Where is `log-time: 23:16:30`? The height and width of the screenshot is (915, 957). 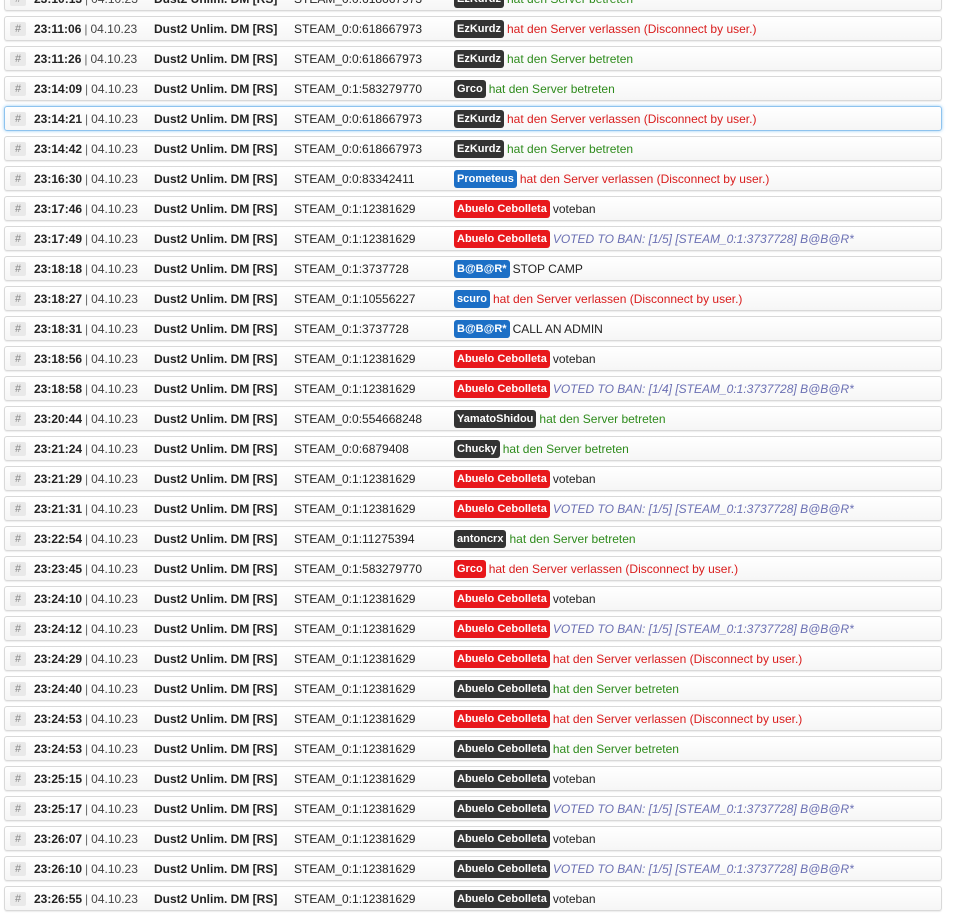 log-time: 23:16:30 is located at coordinates (58, 179).